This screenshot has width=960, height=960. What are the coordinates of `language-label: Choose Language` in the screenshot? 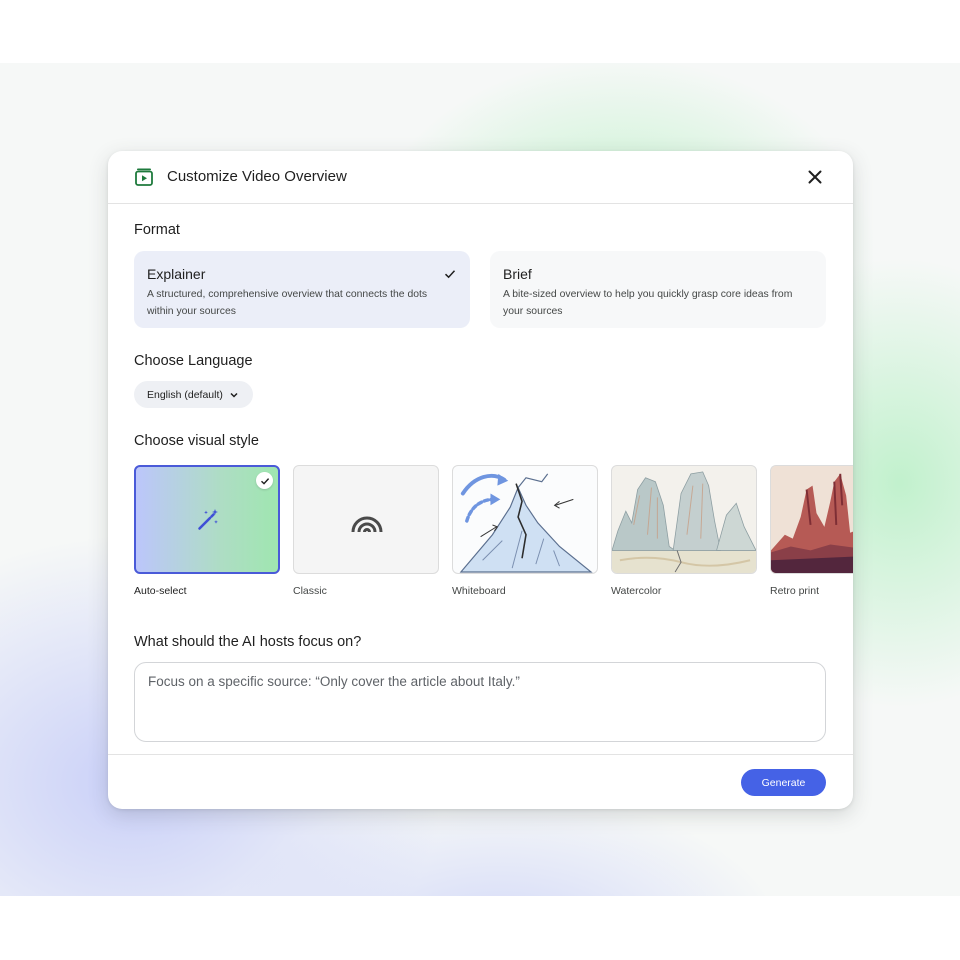 It's located at (193, 361).